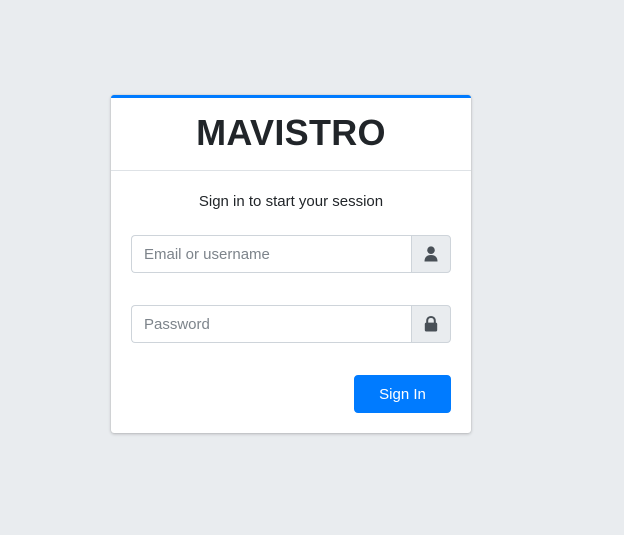  I want to click on email-addon, so click(431, 254).